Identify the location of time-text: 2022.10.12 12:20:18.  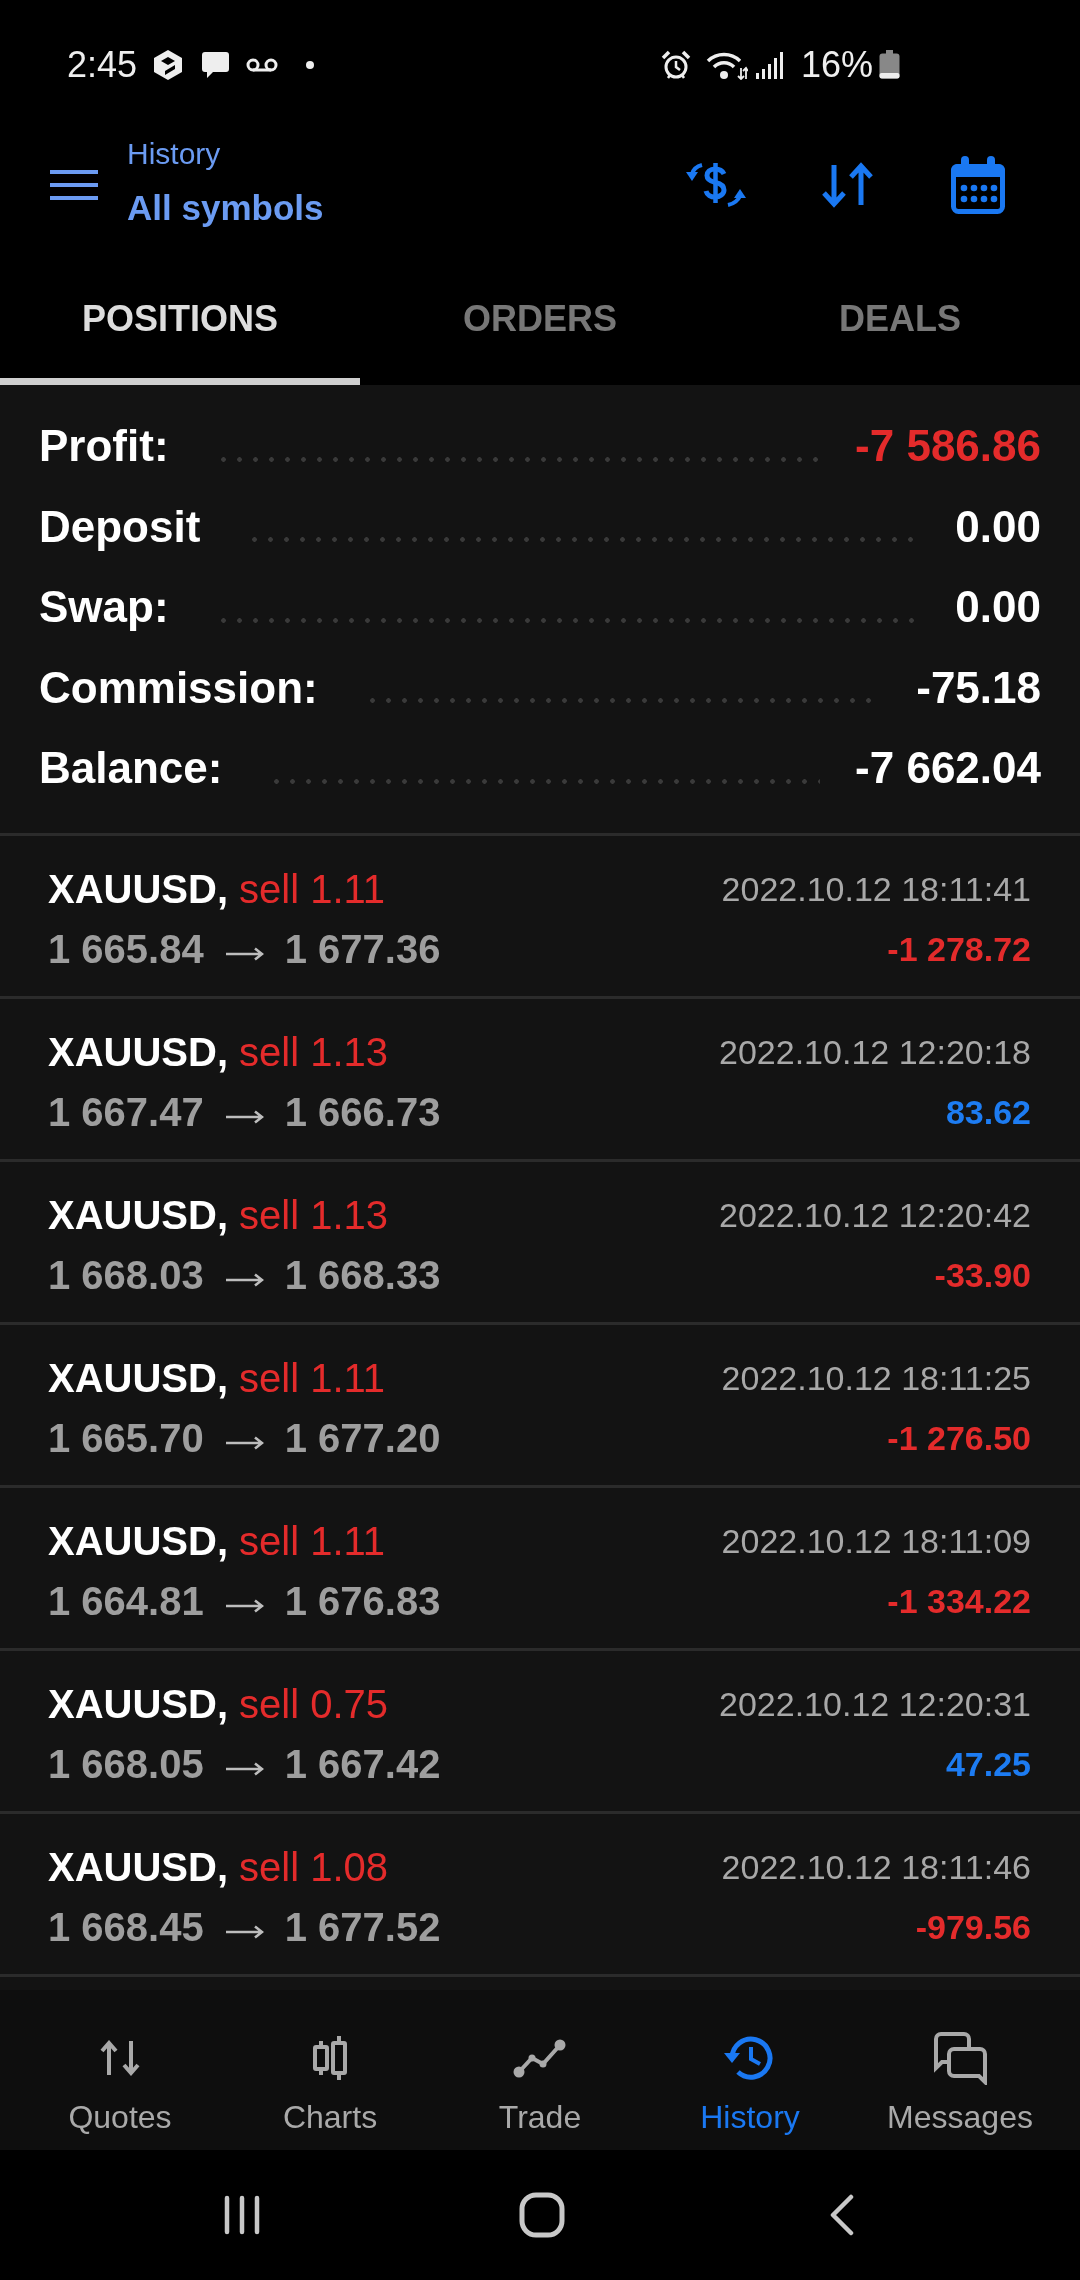
(875, 1051).